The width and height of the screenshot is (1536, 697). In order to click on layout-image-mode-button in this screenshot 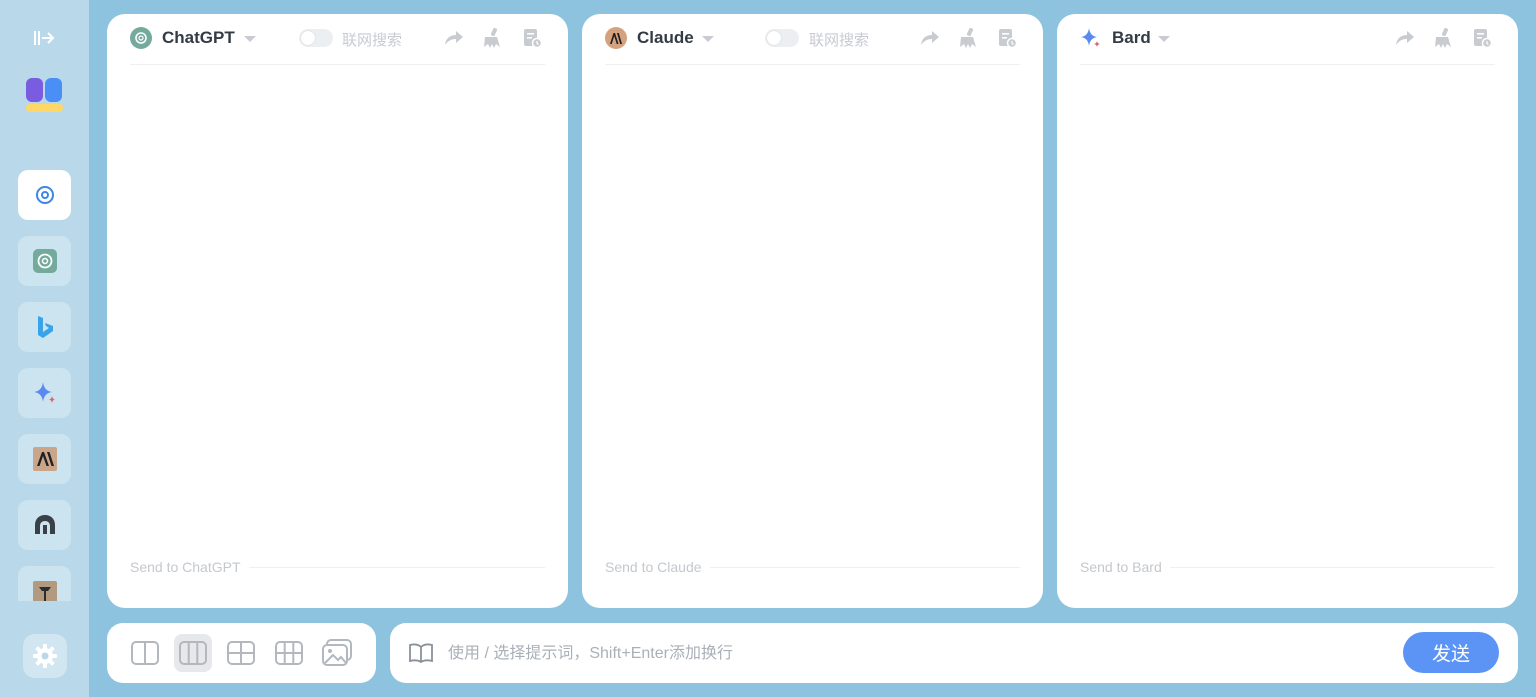, I will do `click(337, 653)`.